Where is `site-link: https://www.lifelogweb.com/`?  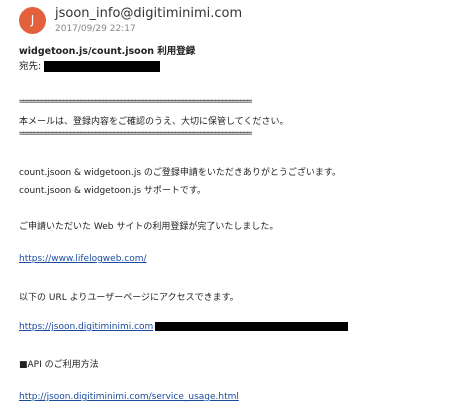
site-link: https://www.lifelogweb.com/ is located at coordinates (83, 259).